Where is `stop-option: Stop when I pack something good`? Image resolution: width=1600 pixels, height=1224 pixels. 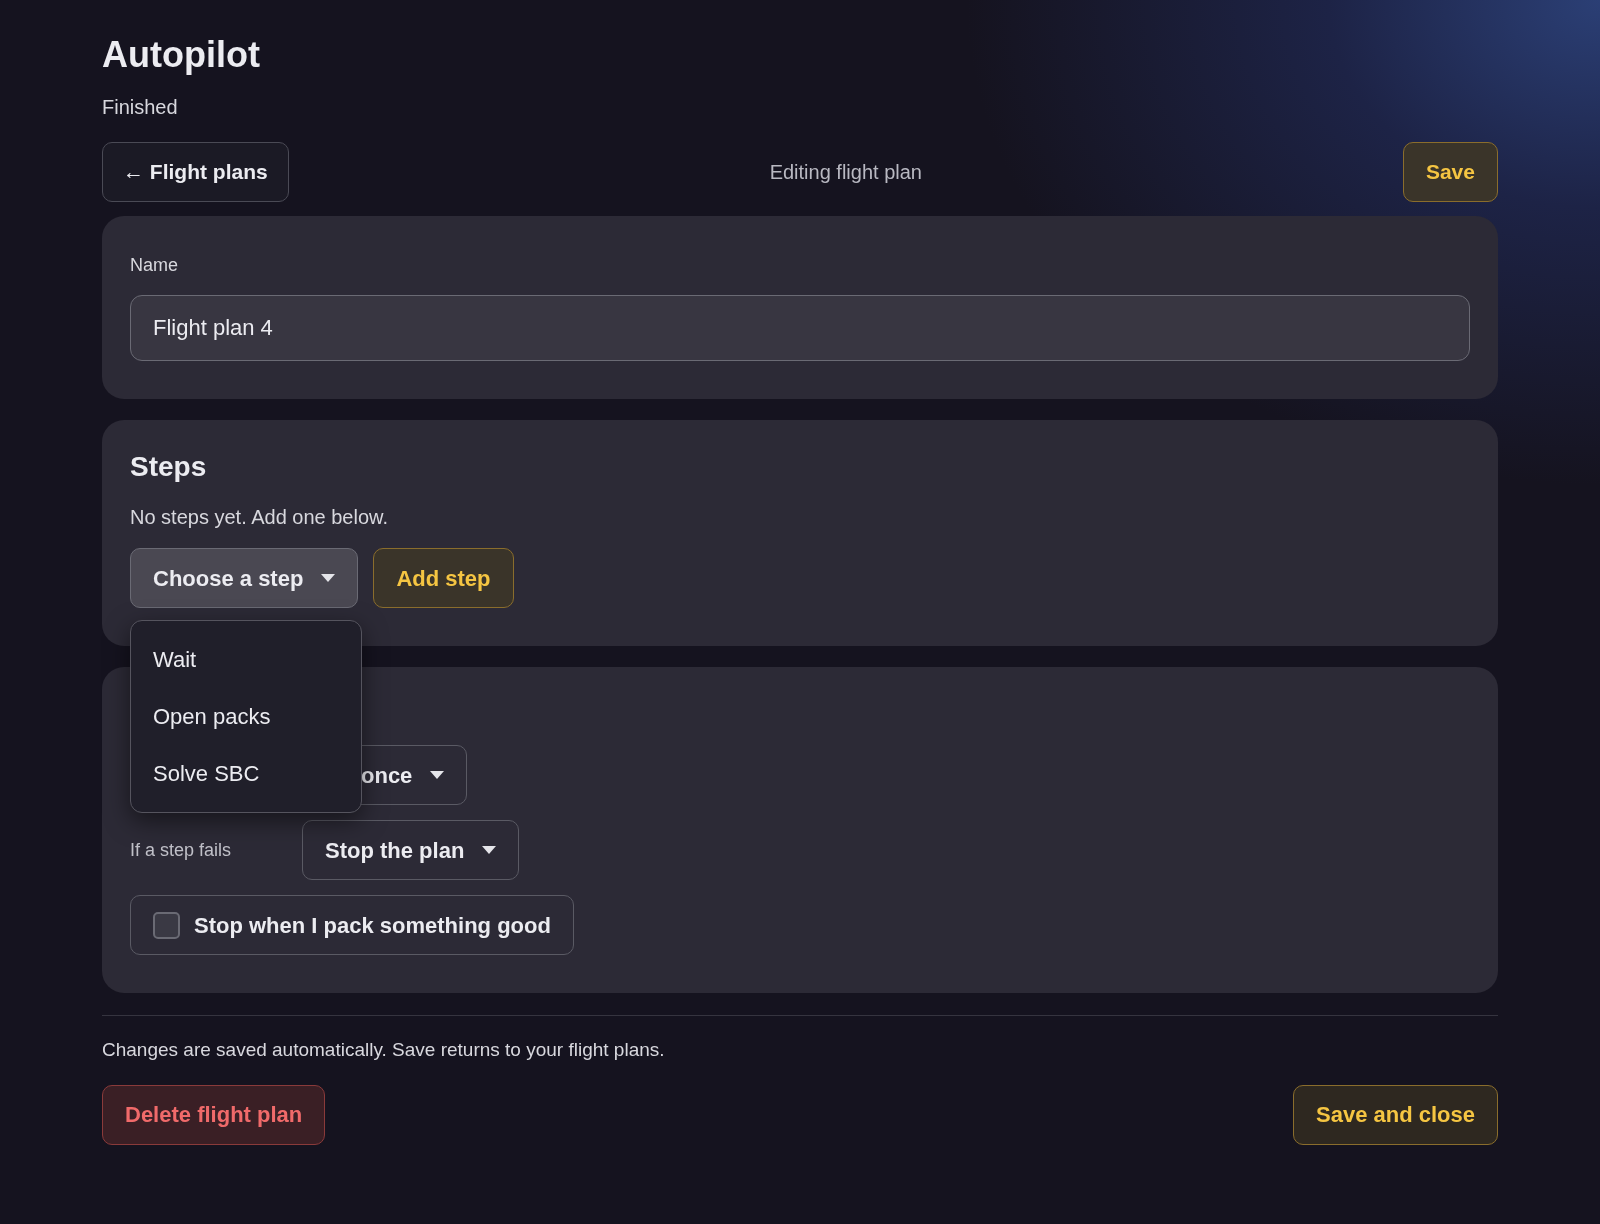 stop-option: Stop when I pack something good is located at coordinates (352, 925).